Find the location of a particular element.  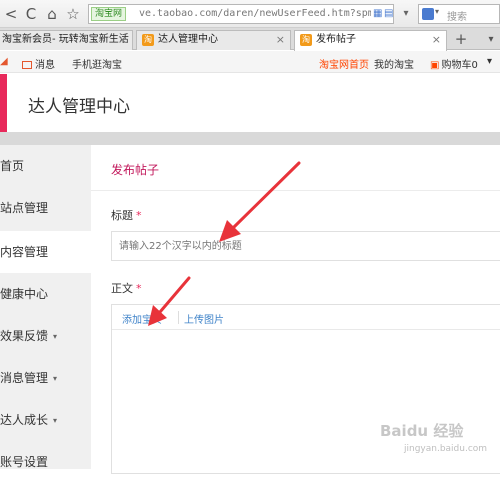

back-button: < is located at coordinates (11, 14).